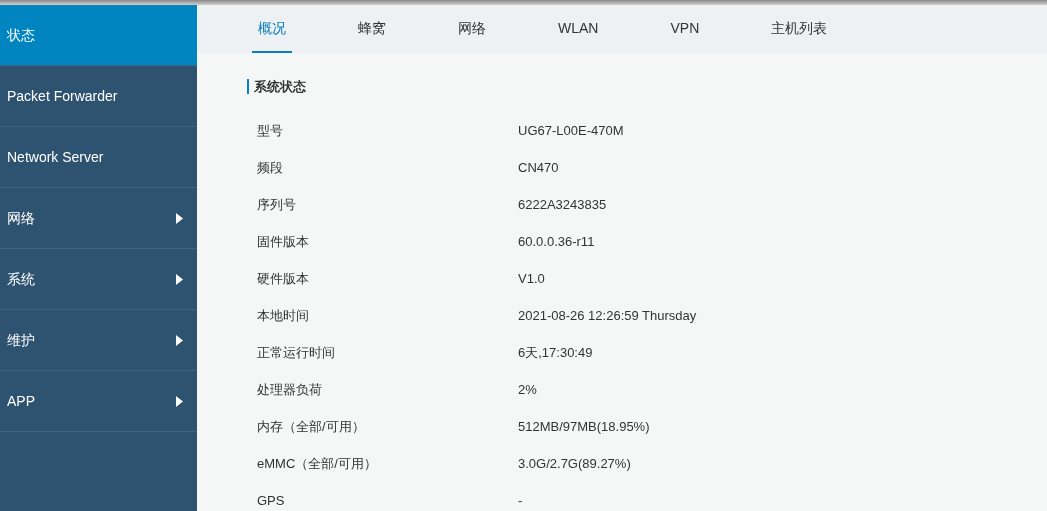 The width and height of the screenshot is (1047, 511). I want to click on tab: 主机列表, so click(799, 29).